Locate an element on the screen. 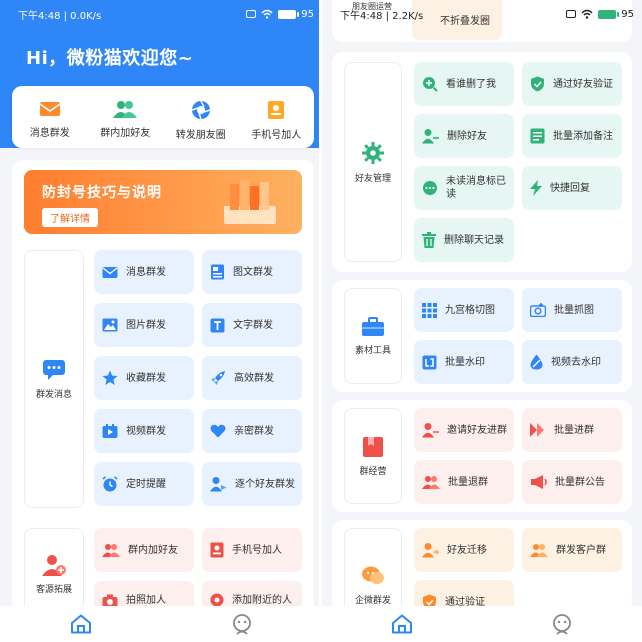 The image size is (642, 642). section-material-tools: 素材工具 九宫格切图 批量抓图 批量水印 视频去水印 is located at coordinates (482, 336).